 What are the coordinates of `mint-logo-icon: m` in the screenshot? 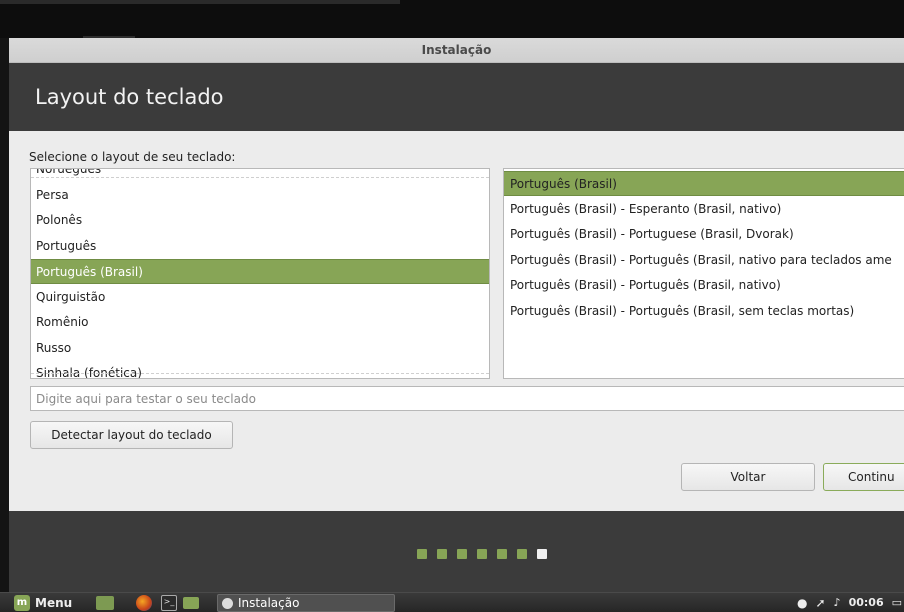 It's located at (22, 602).